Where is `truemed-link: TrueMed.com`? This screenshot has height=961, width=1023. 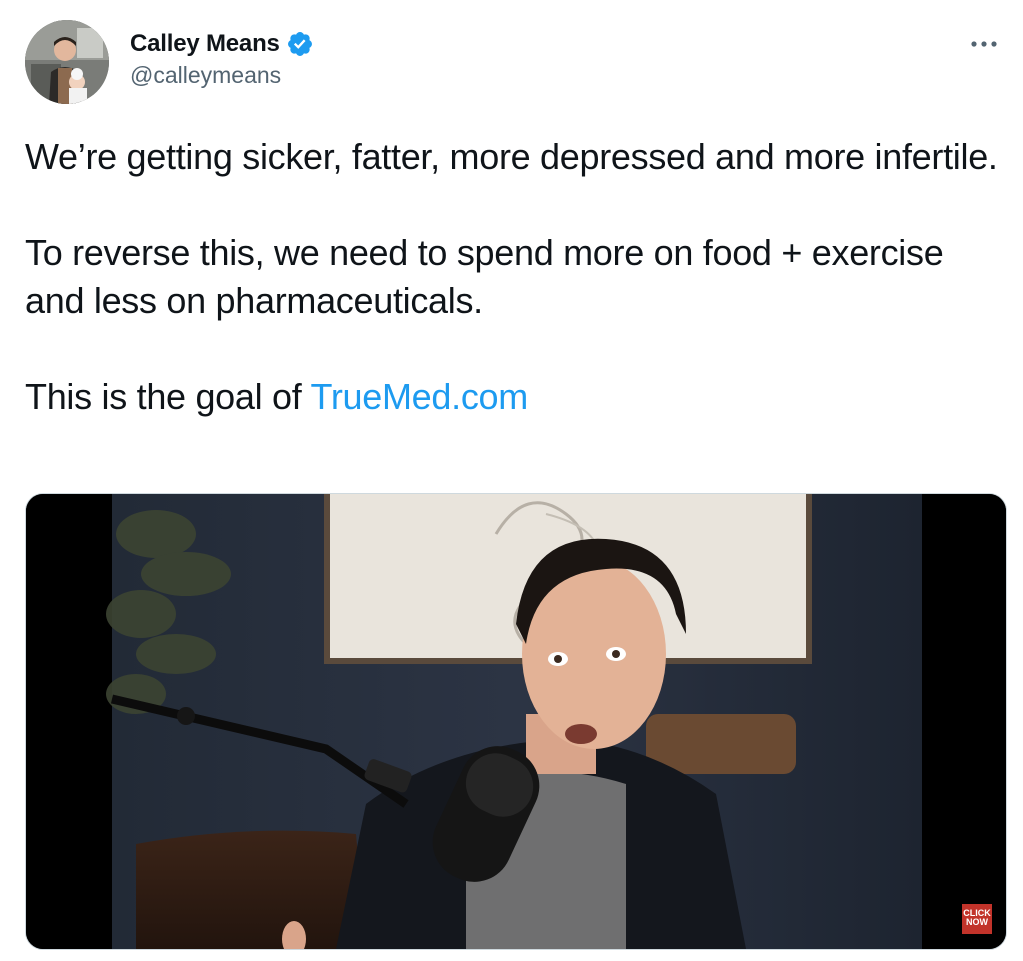
truemed-link: TrueMed.com is located at coordinates (420, 396).